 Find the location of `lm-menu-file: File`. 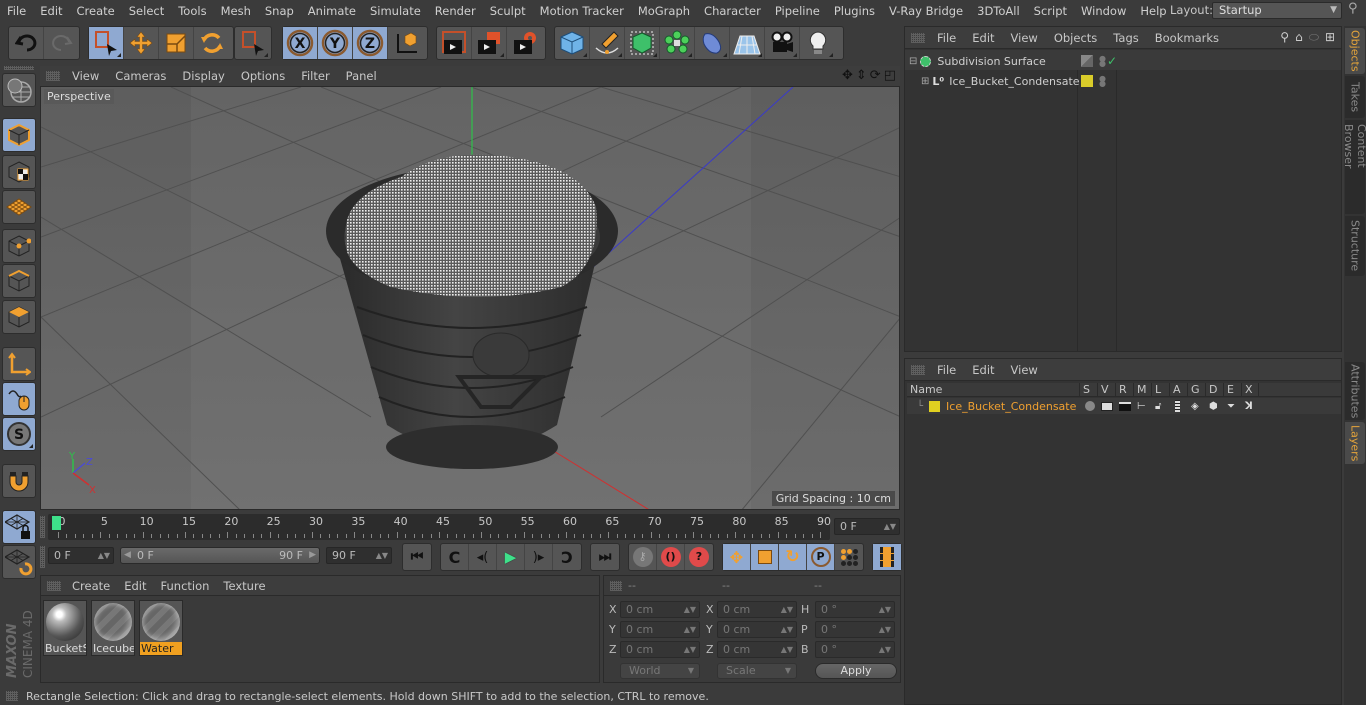

lm-menu-file: File is located at coordinates (946, 370).